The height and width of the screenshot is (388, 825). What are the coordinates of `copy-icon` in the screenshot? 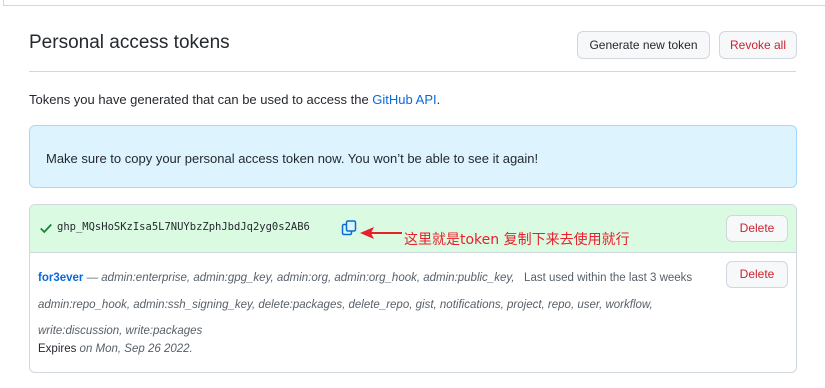 It's located at (349, 228).